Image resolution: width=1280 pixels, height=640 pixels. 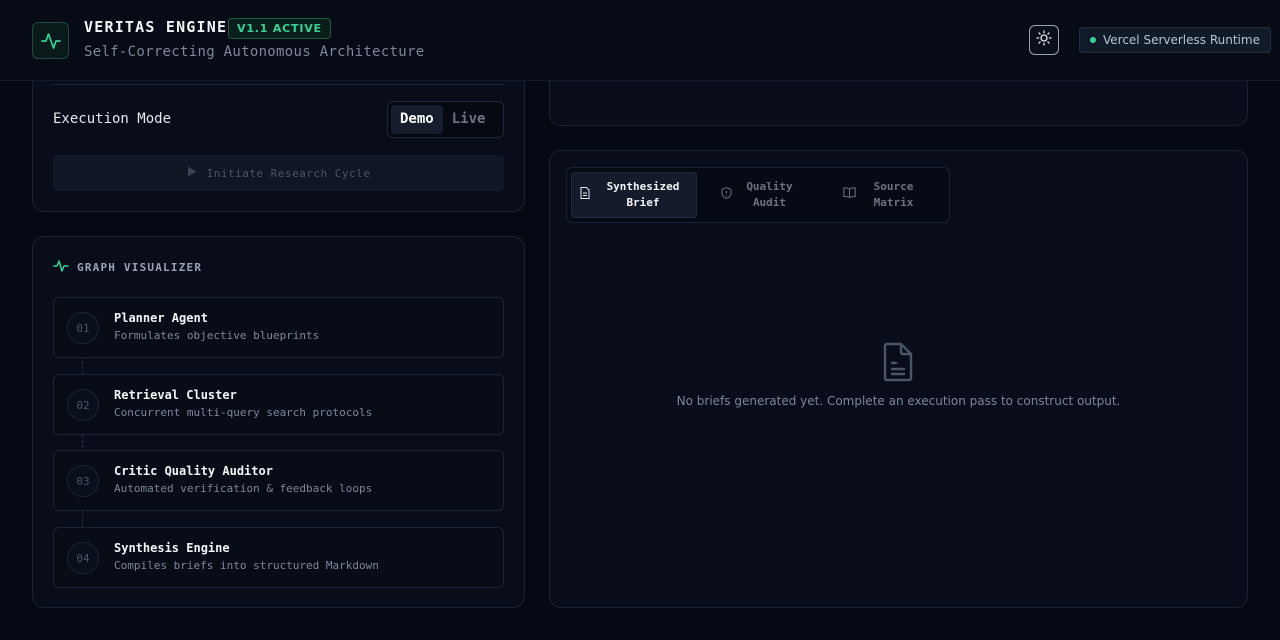 What do you see at coordinates (849, 195) in the screenshot?
I see `book-icon` at bounding box center [849, 195].